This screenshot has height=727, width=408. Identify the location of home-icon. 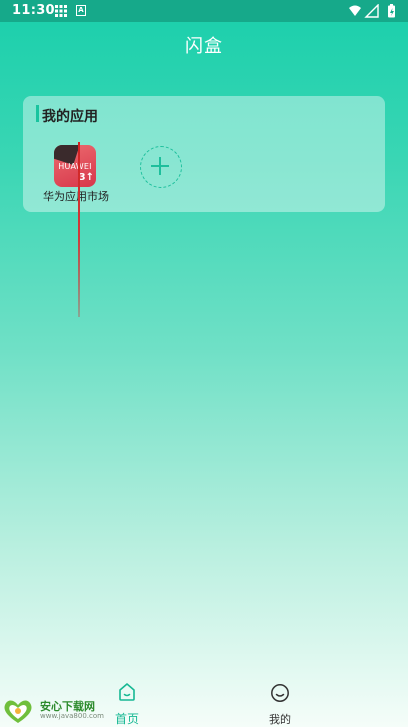
(127, 692).